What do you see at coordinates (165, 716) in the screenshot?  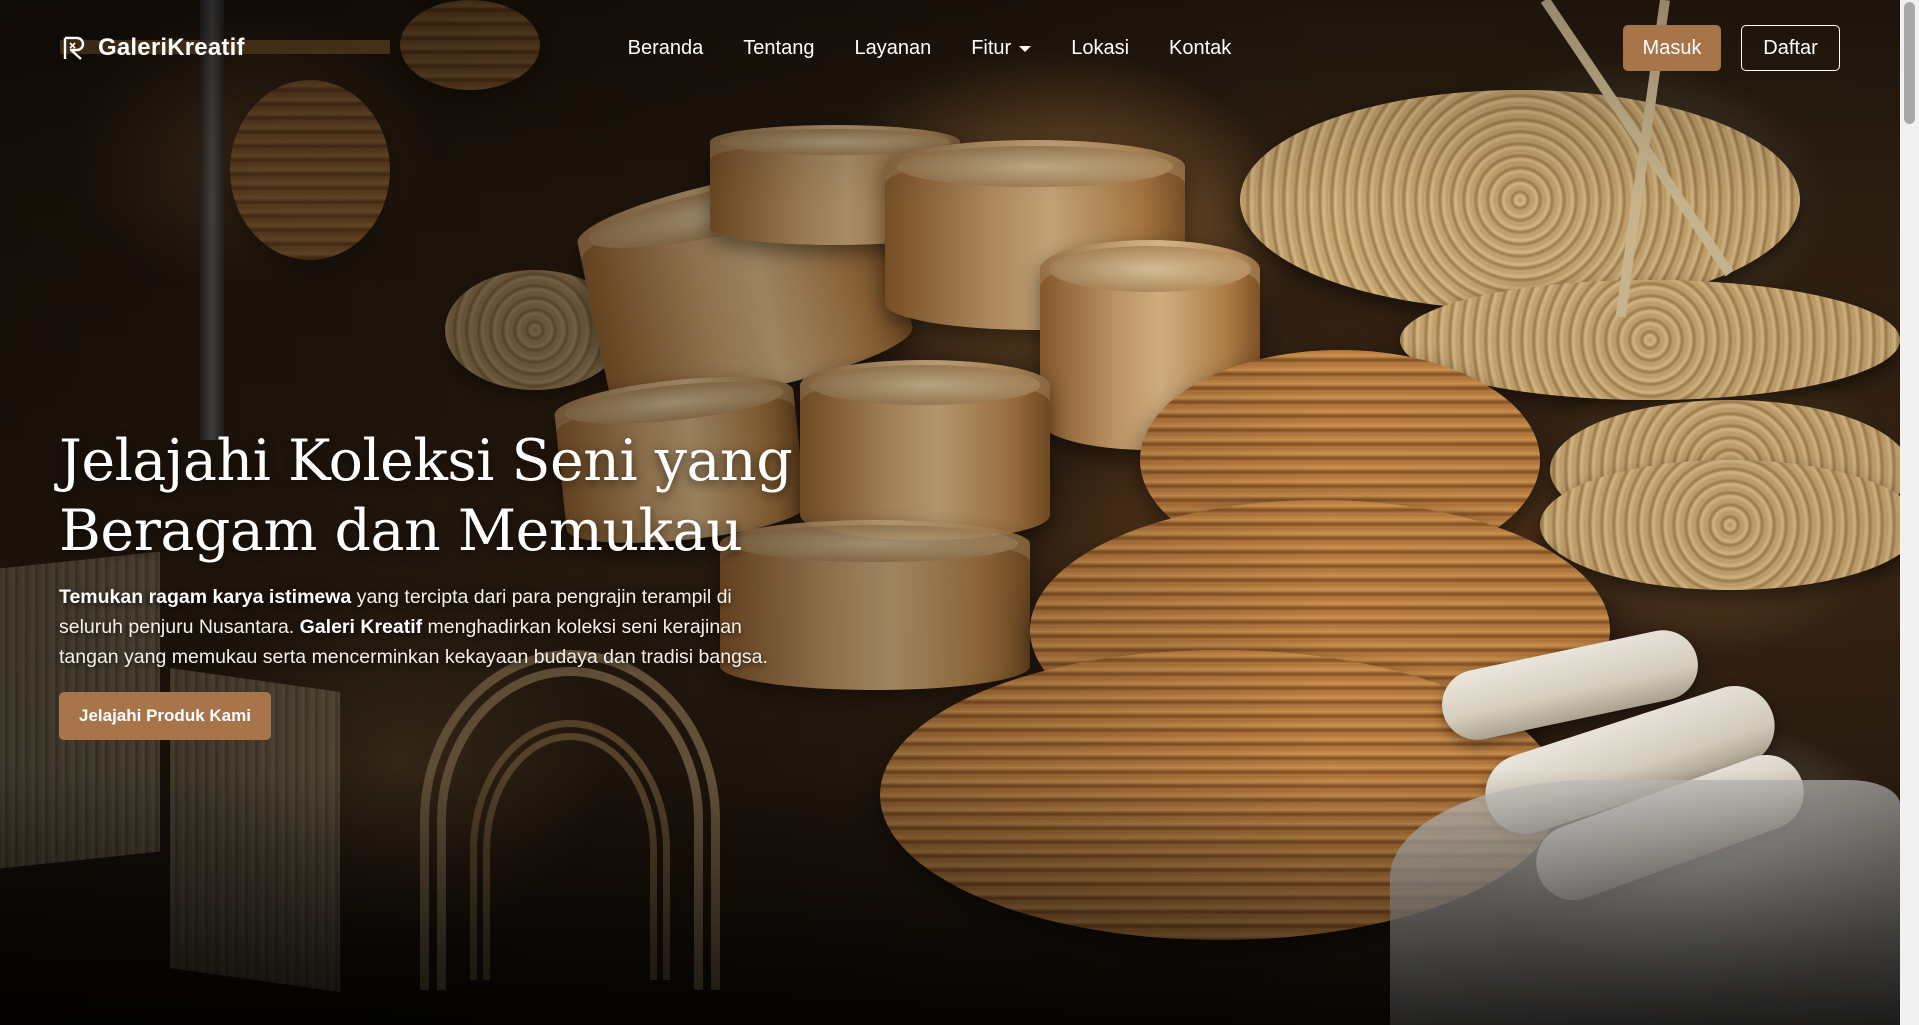 I see `explore-products-button: Jelajahi Produk Kami` at bounding box center [165, 716].